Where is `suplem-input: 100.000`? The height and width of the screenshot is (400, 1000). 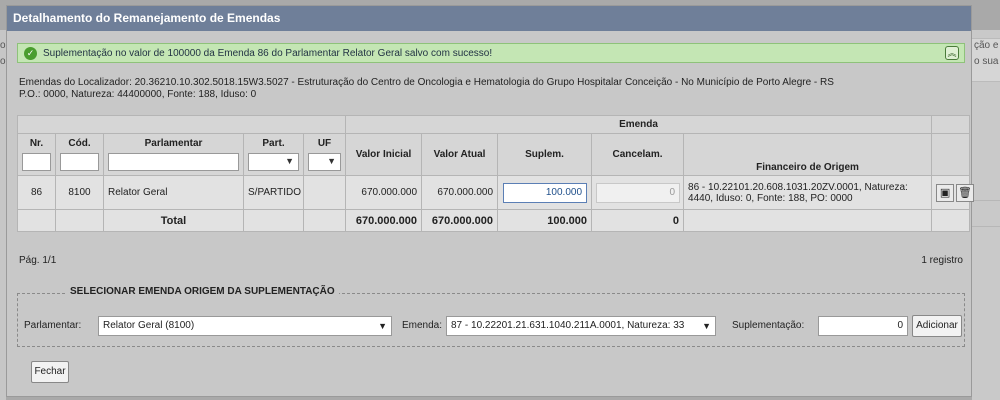
suplem-input: 100.000 is located at coordinates (545, 192).